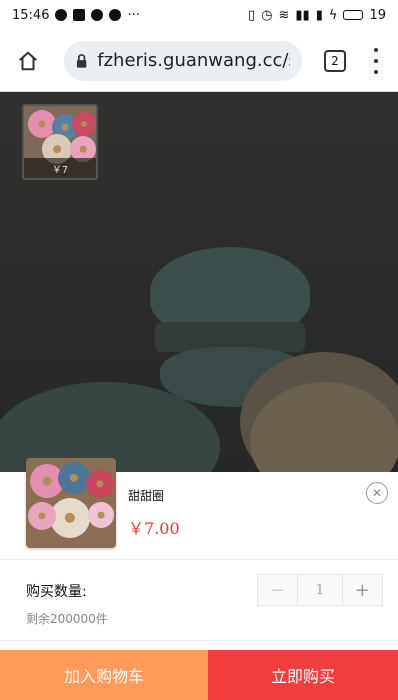 The image size is (398, 700). I want to click on status-bar: 15:46 ··· ▯ ◷ ≋ ▮▮ ▮ ϟ 19, so click(199, 15).